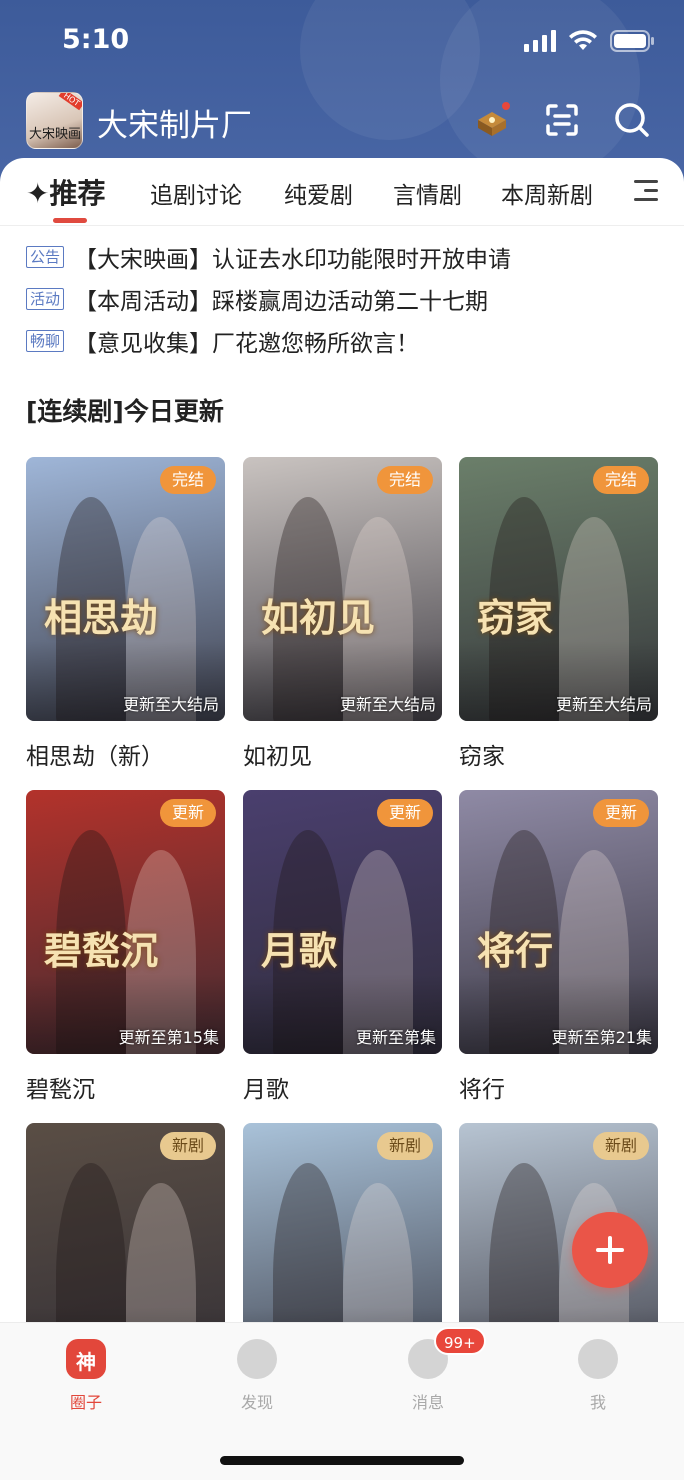  I want to click on home-indicator, so click(342, 1460).